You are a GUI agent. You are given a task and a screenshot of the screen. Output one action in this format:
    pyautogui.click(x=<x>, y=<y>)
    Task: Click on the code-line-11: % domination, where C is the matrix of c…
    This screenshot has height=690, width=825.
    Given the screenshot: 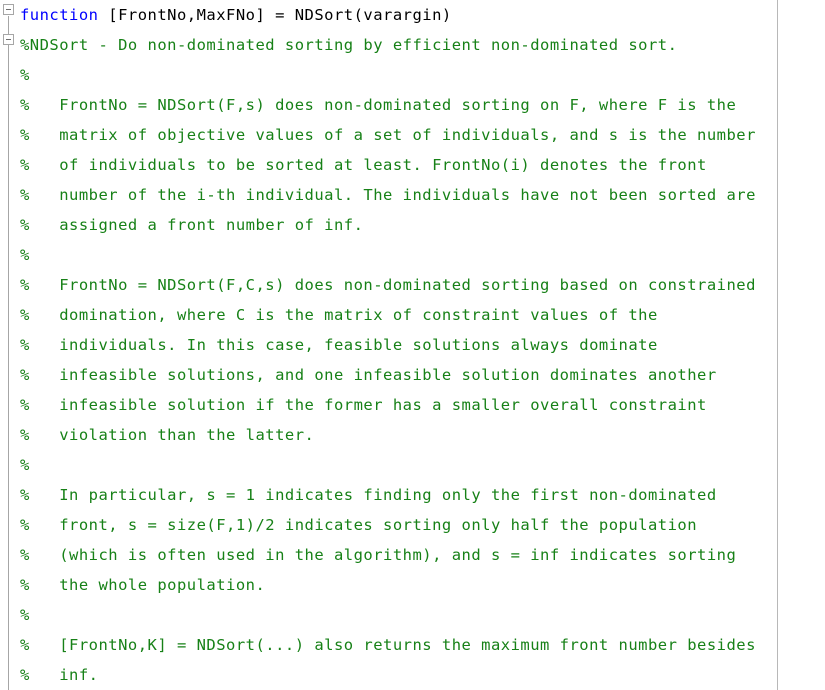 What is the action you would take?
    pyautogui.click(x=422, y=315)
    